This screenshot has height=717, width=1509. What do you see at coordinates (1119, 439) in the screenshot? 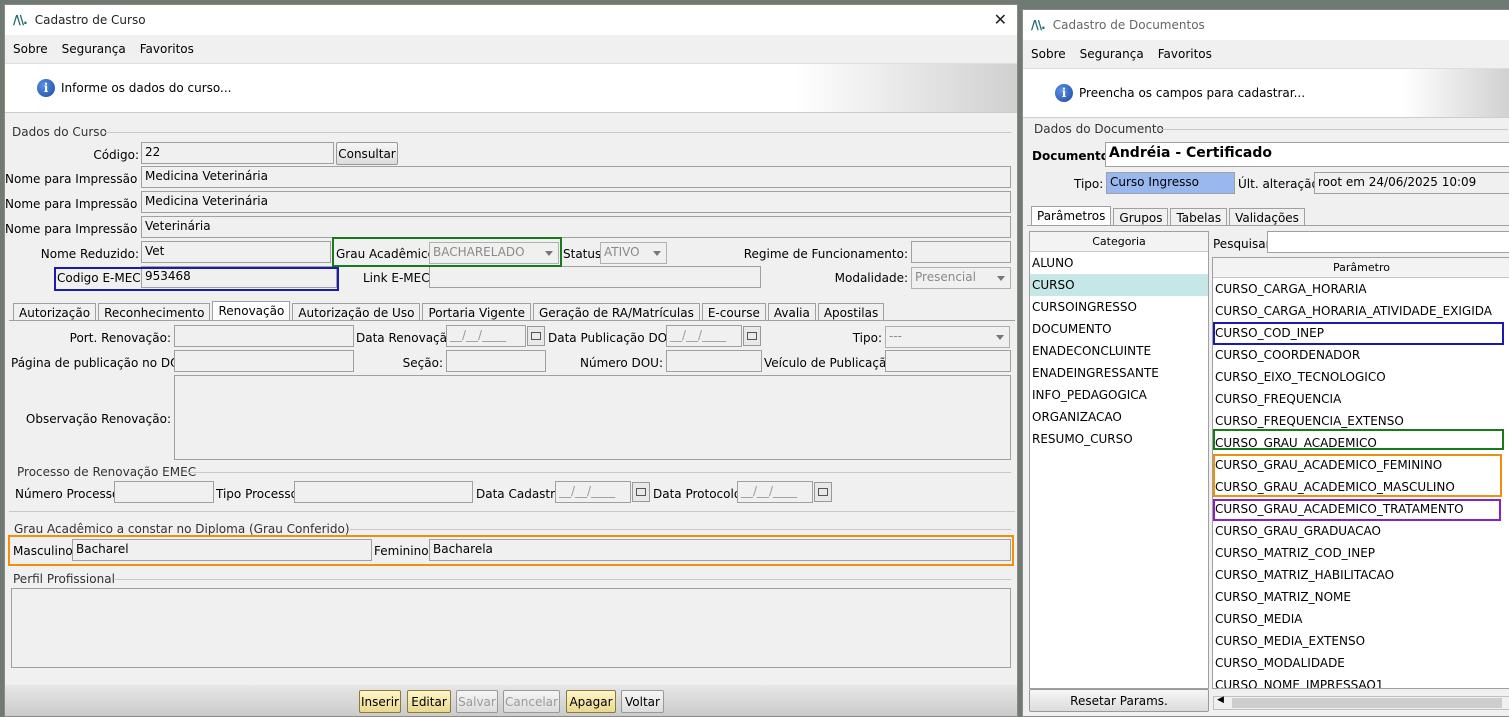
I see `categoria-item: RESUMO_CURSO` at bounding box center [1119, 439].